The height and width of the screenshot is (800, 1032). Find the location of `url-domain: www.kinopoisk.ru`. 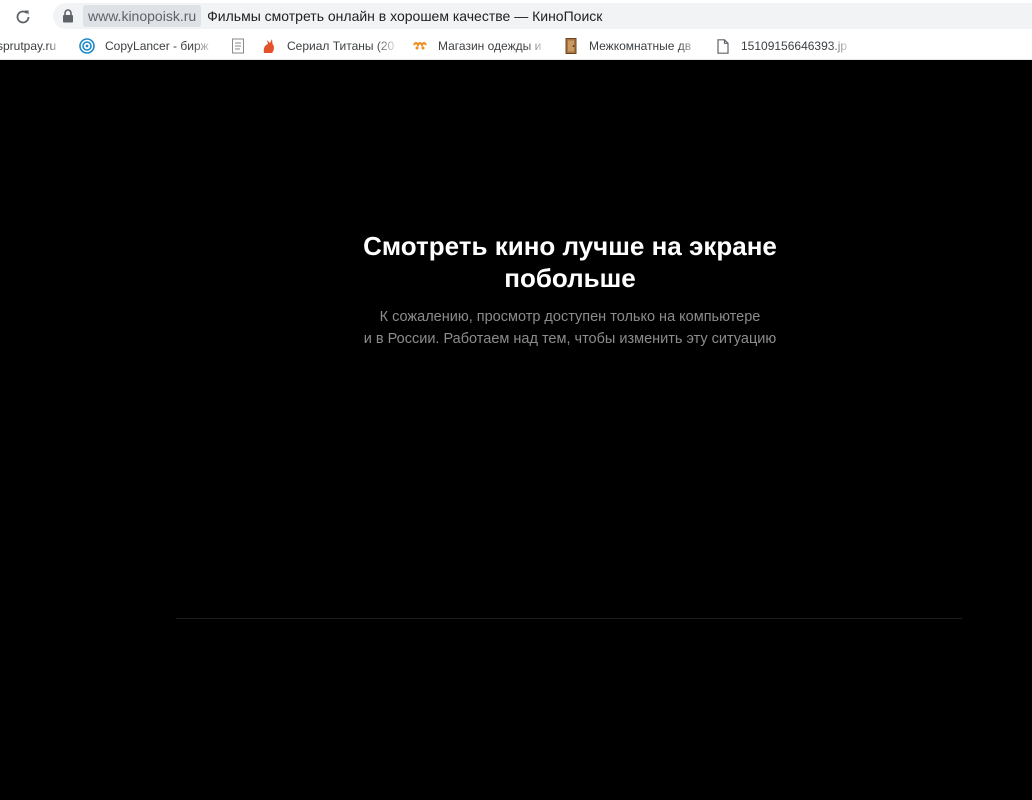

url-domain: www.kinopoisk.ru is located at coordinates (142, 16).